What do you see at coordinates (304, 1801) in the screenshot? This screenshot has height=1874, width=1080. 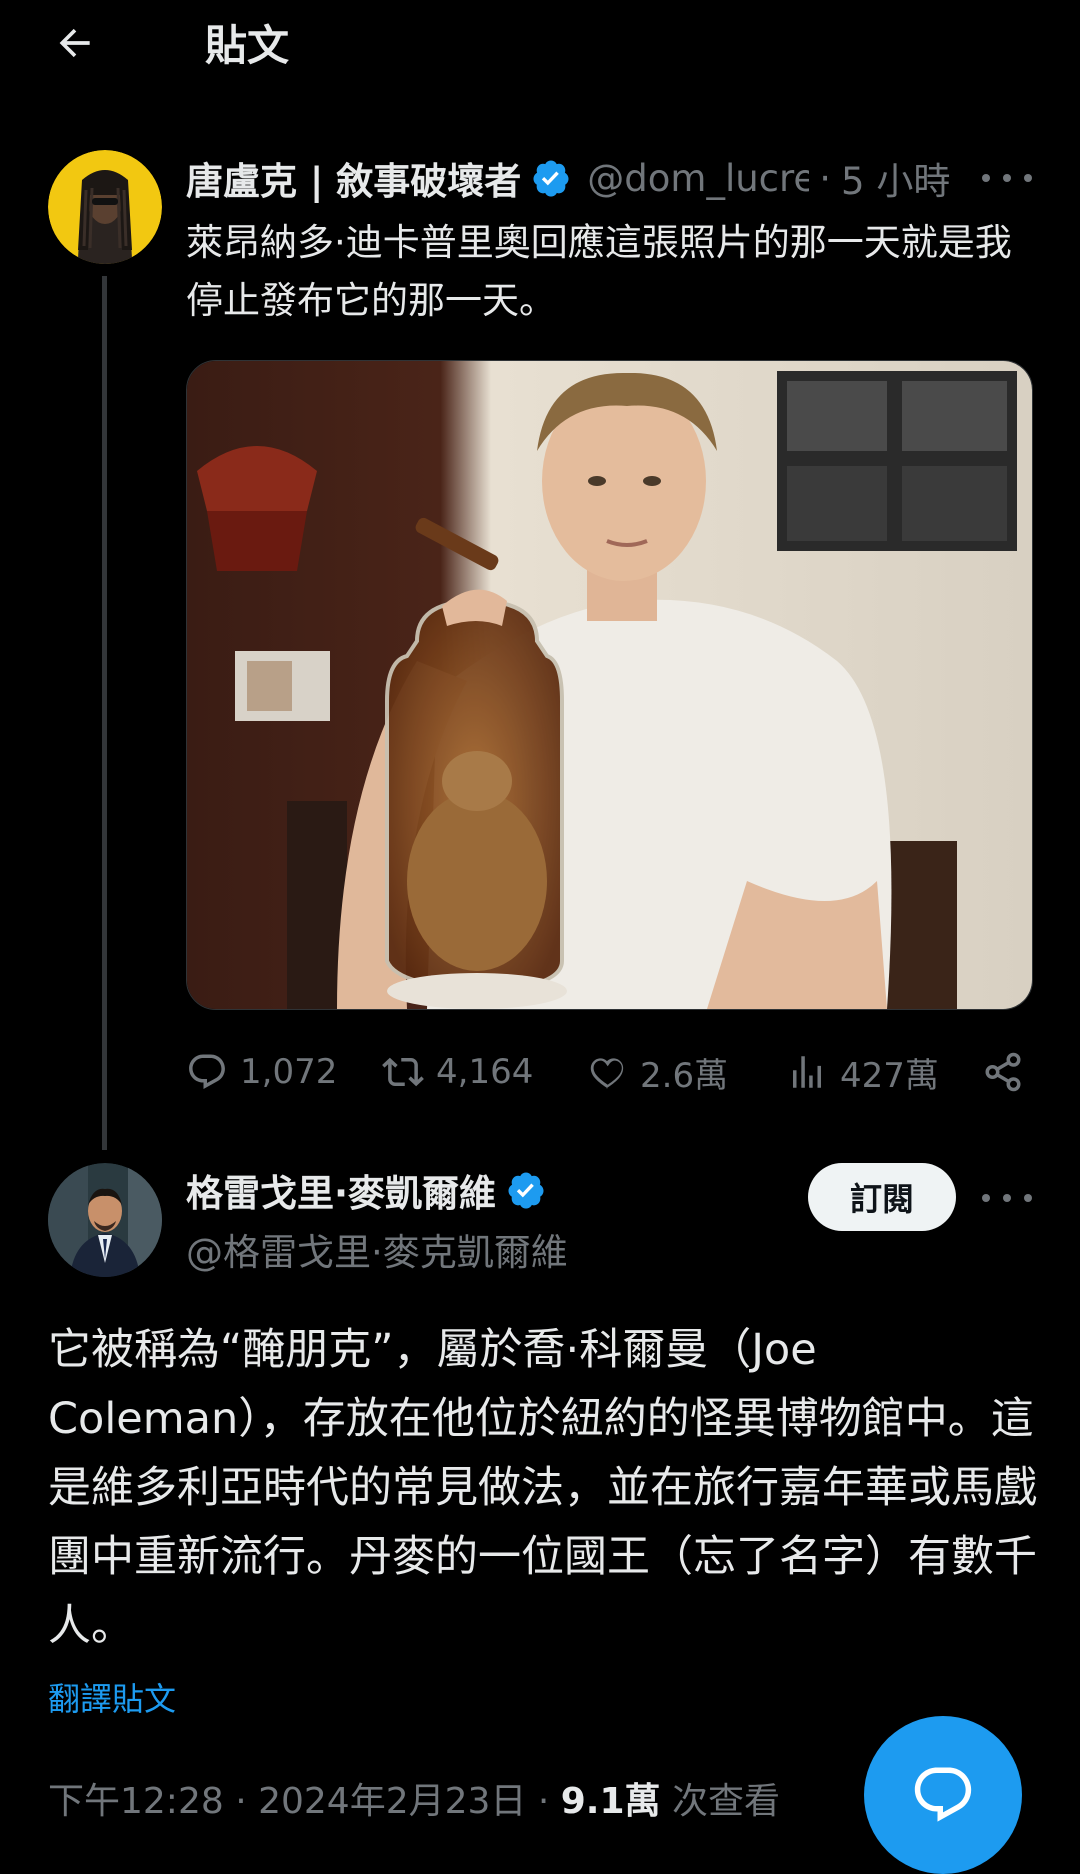 I see `post-timestamp: 下午12:28 · 2024年2月23日 ·` at bounding box center [304, 1801].